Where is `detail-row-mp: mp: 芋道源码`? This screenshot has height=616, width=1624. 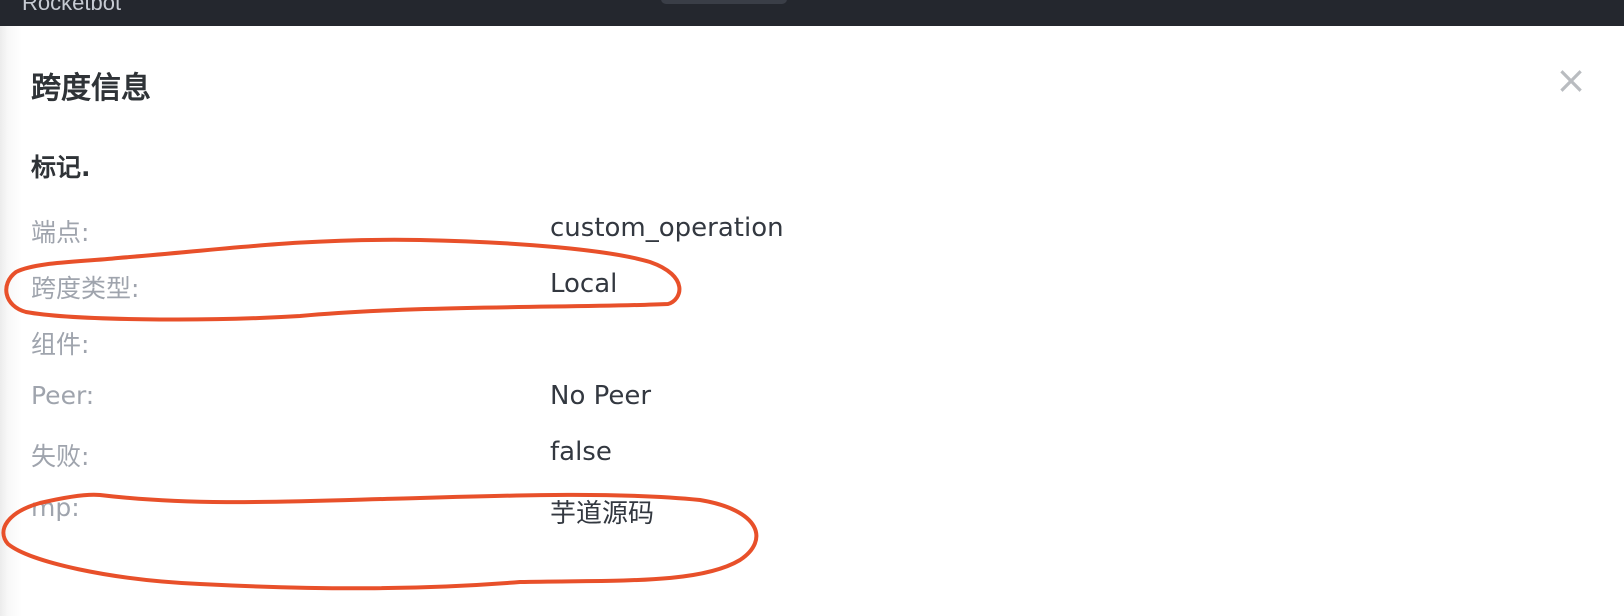 detail-row-mp: mp: 芋道源码 is located at coordinates (531, 511).